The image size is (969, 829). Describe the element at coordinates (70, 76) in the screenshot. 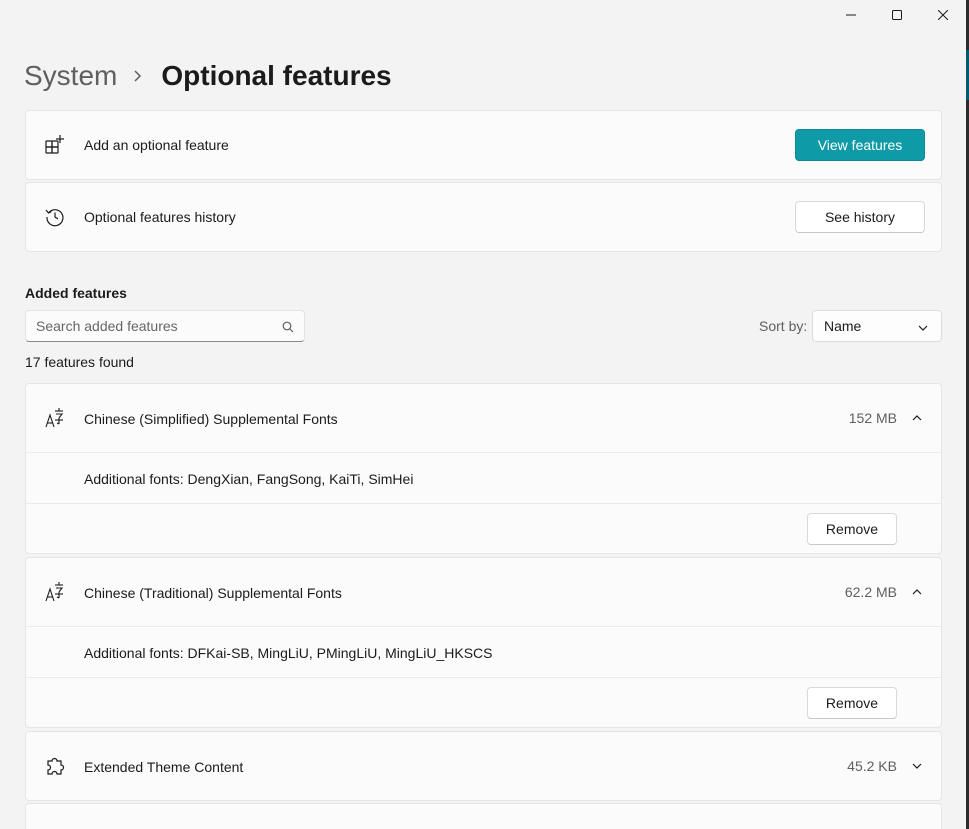

I see `breadcrumb-parent: System` at that location.